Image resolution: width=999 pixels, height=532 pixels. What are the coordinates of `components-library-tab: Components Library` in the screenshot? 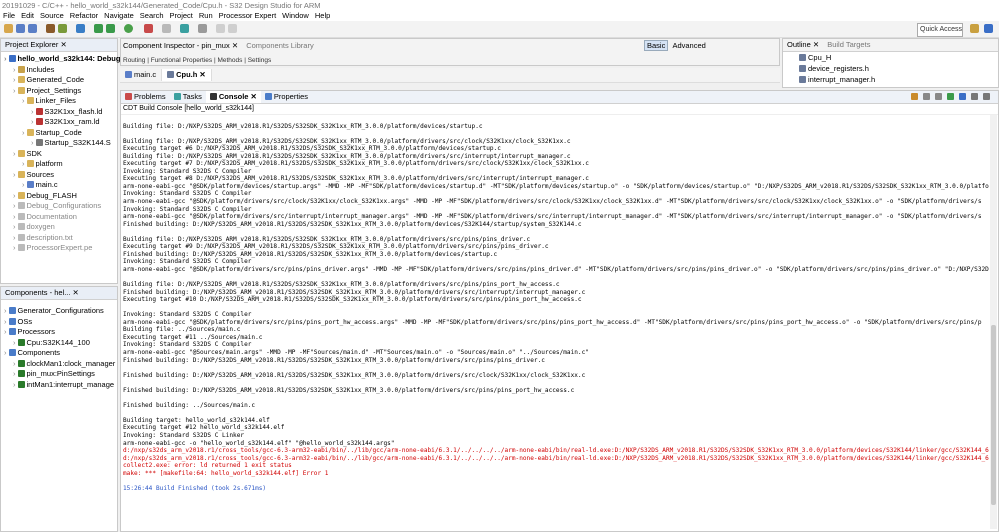 It's located at (280, 45).